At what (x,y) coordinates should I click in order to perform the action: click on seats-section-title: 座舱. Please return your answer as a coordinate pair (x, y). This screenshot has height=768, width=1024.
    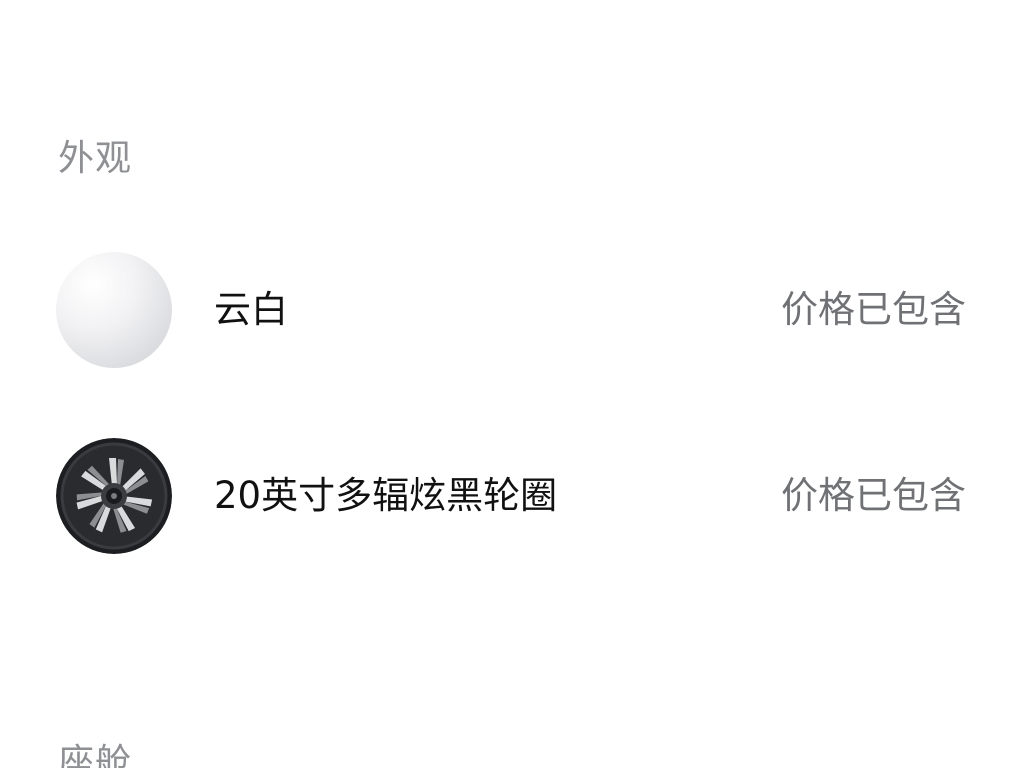
    Looking at the image, I should click on (95, 755).